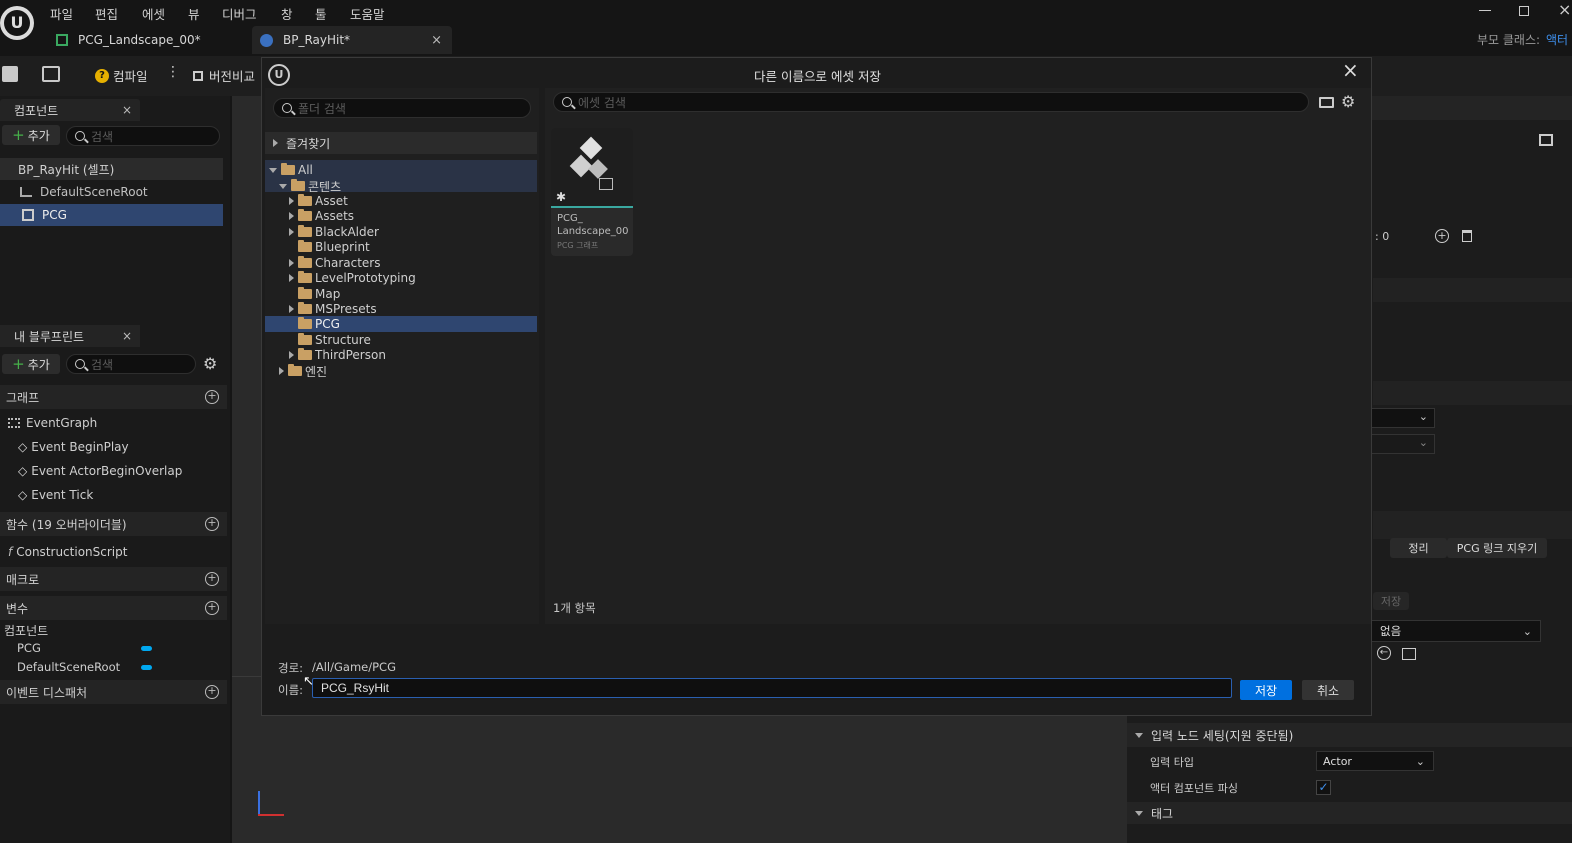 Image resolution: width=1572 pixels, height=843 pixels. I want to click on add-macro-icon: +, so click(212, 579).